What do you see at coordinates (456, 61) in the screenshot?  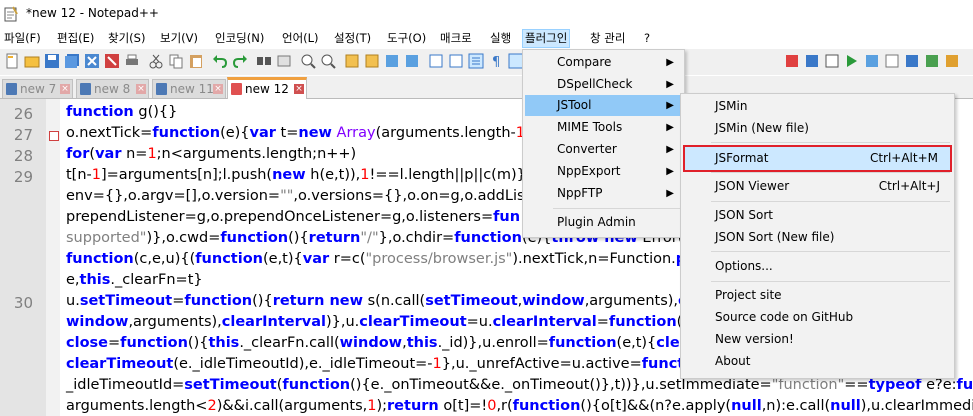 I see `wrap-icon` at bounding box center [456, 61].